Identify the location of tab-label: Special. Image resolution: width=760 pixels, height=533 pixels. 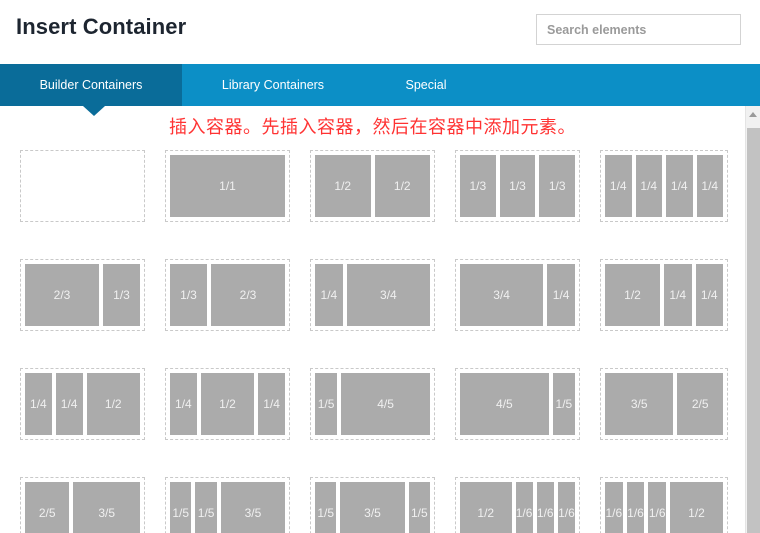
(426, 85).